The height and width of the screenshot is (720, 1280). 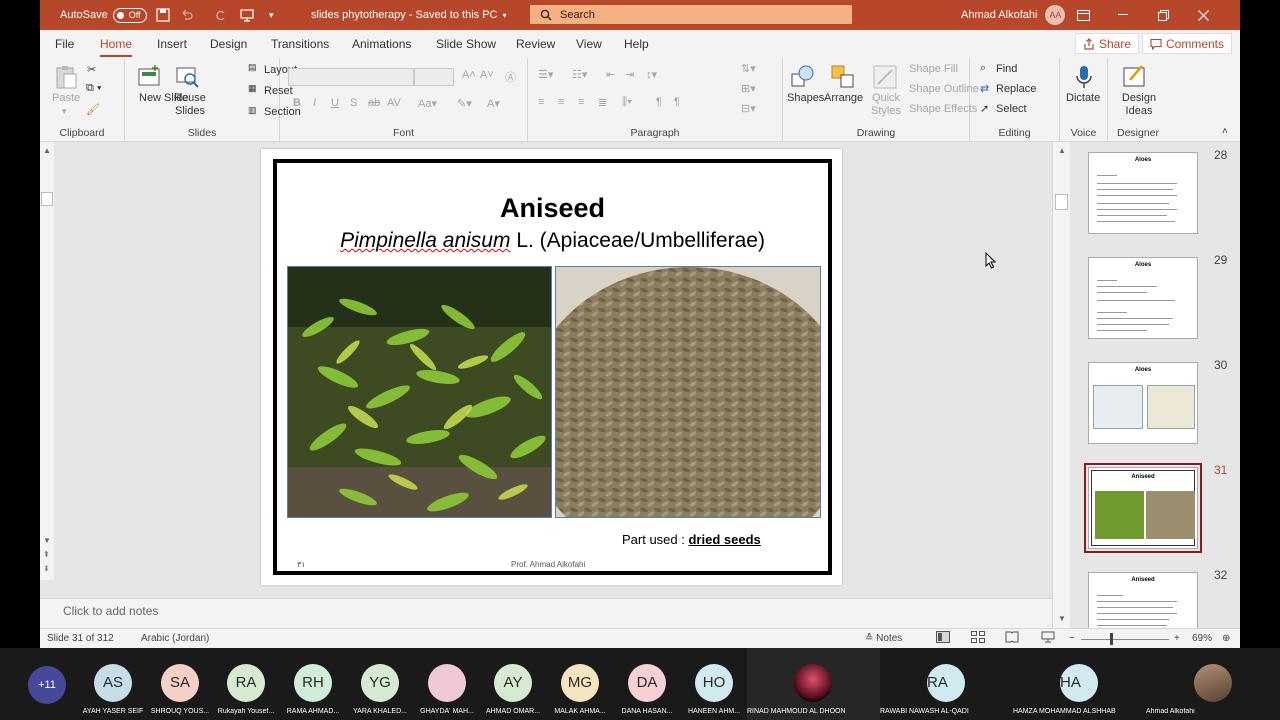 I want to click on arrange-button: Arrange, so click(x=843, y=98).